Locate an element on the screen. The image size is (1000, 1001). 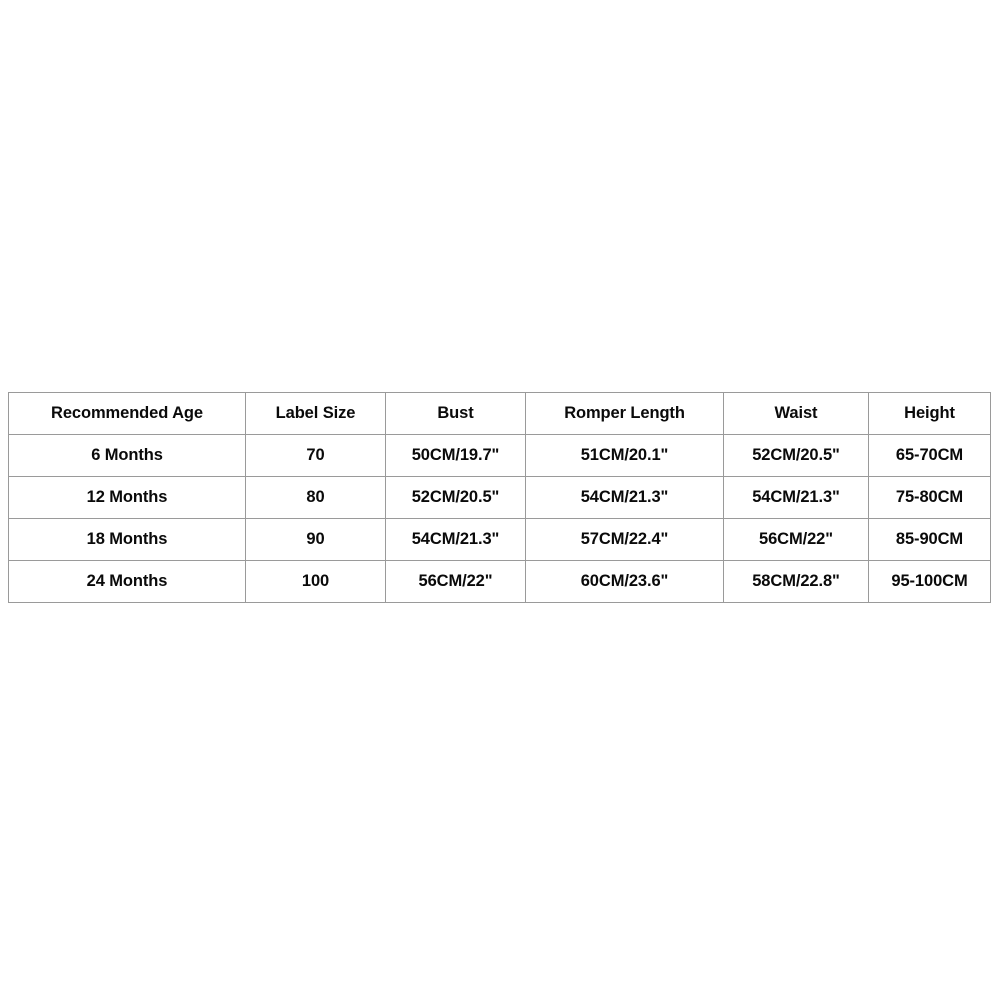
cell-romper-length: 60CM/23.6" is located at coordinates (624, 581).